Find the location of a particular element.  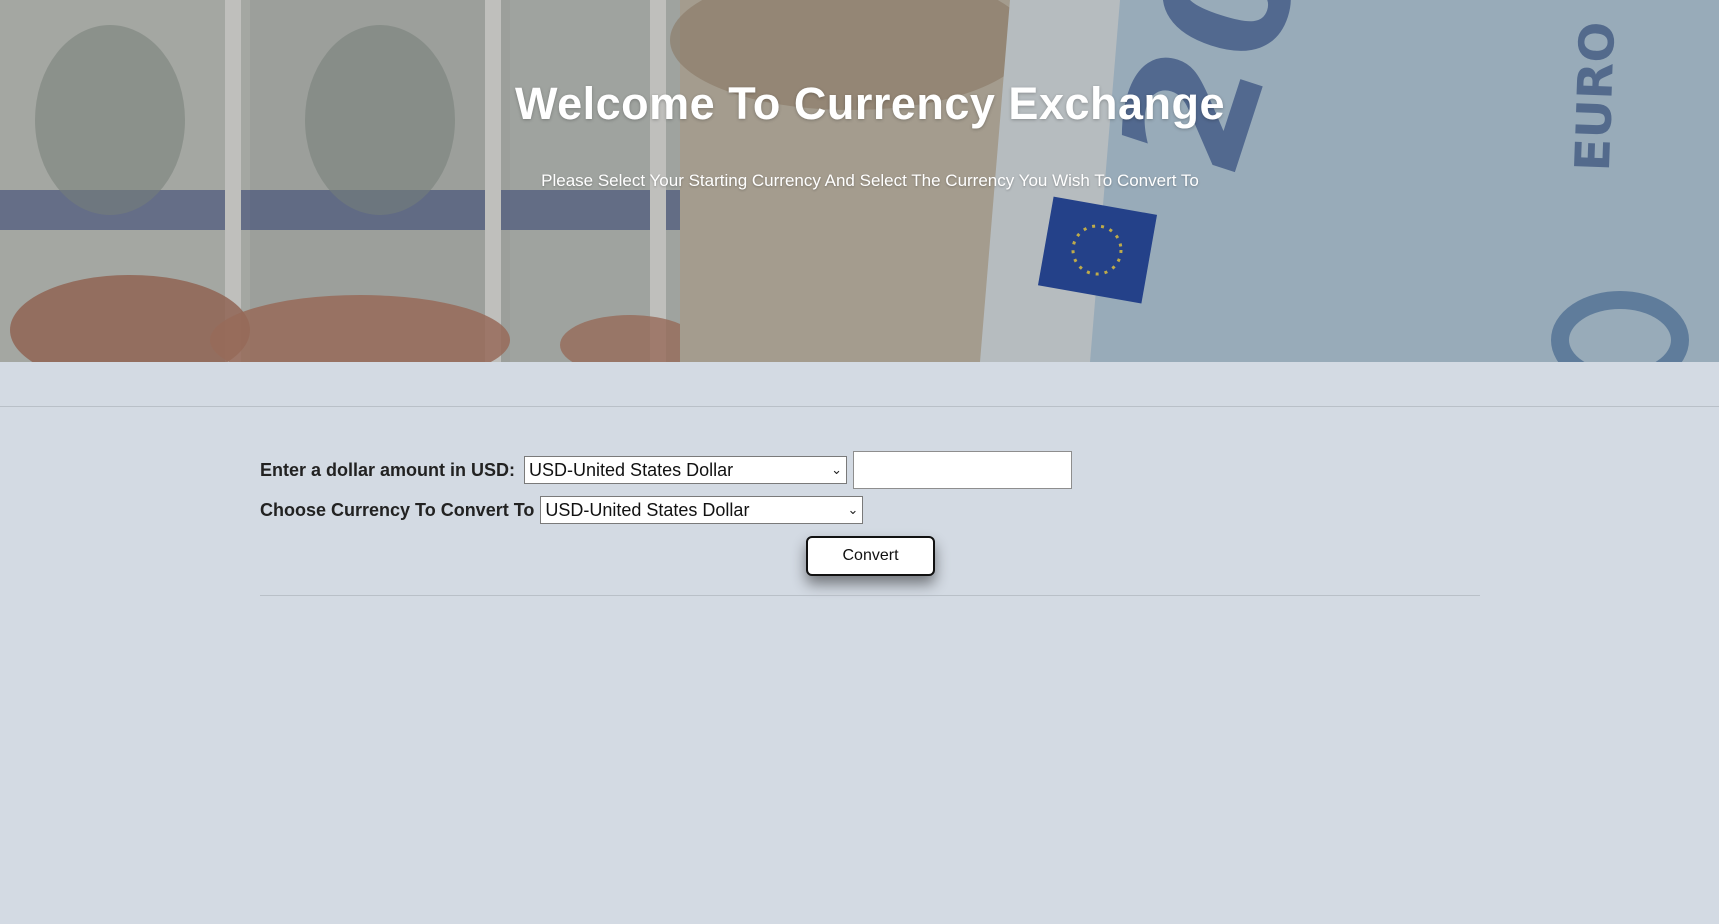

to-currency-value: USD-United States Dollar is located at coordinates (647, 510).